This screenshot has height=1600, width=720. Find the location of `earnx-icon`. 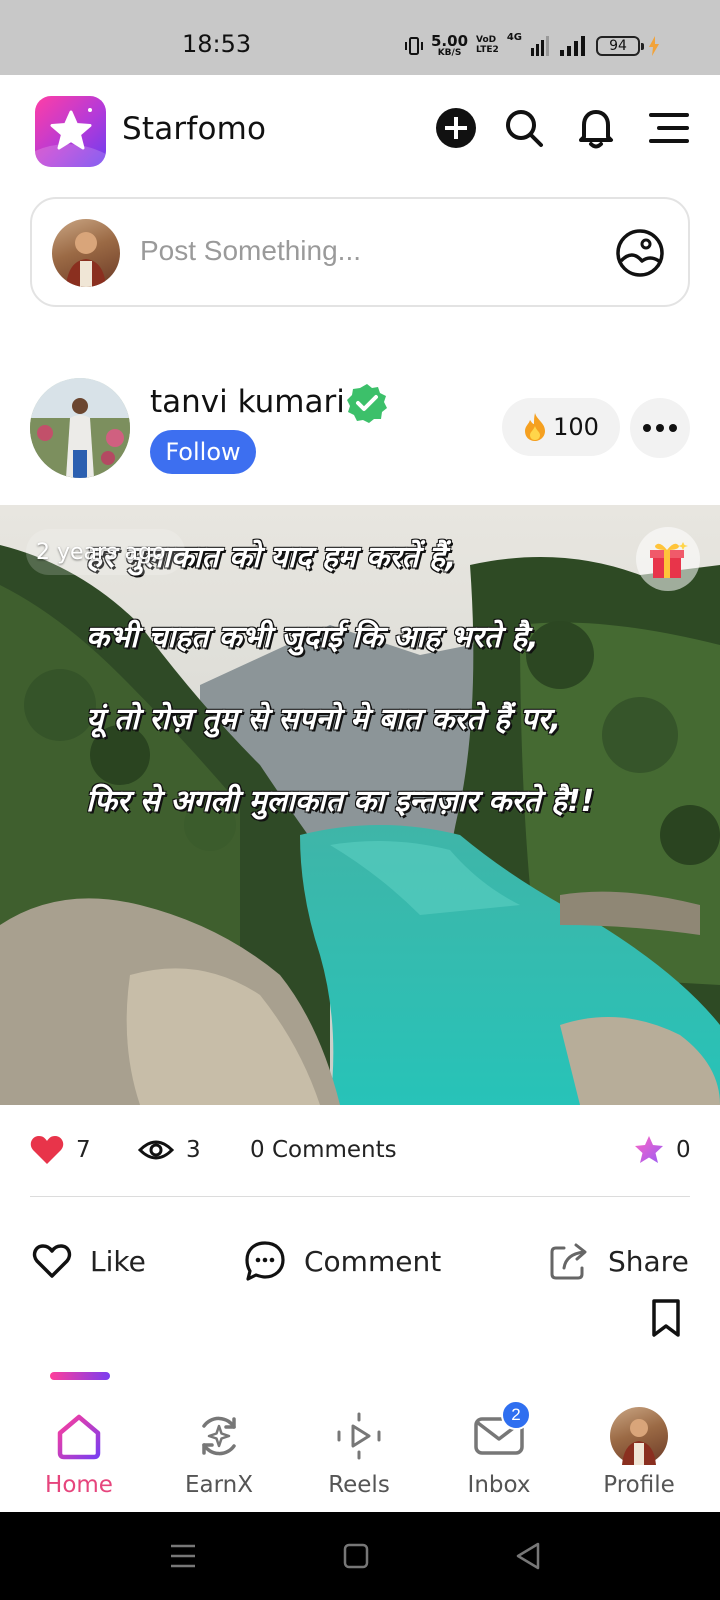

earnx-icon is located at coordinates (219, 1436).